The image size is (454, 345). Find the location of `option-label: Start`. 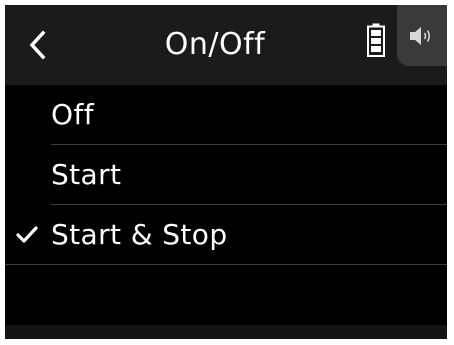

option-label: Start is located at coordinates (86, 174).